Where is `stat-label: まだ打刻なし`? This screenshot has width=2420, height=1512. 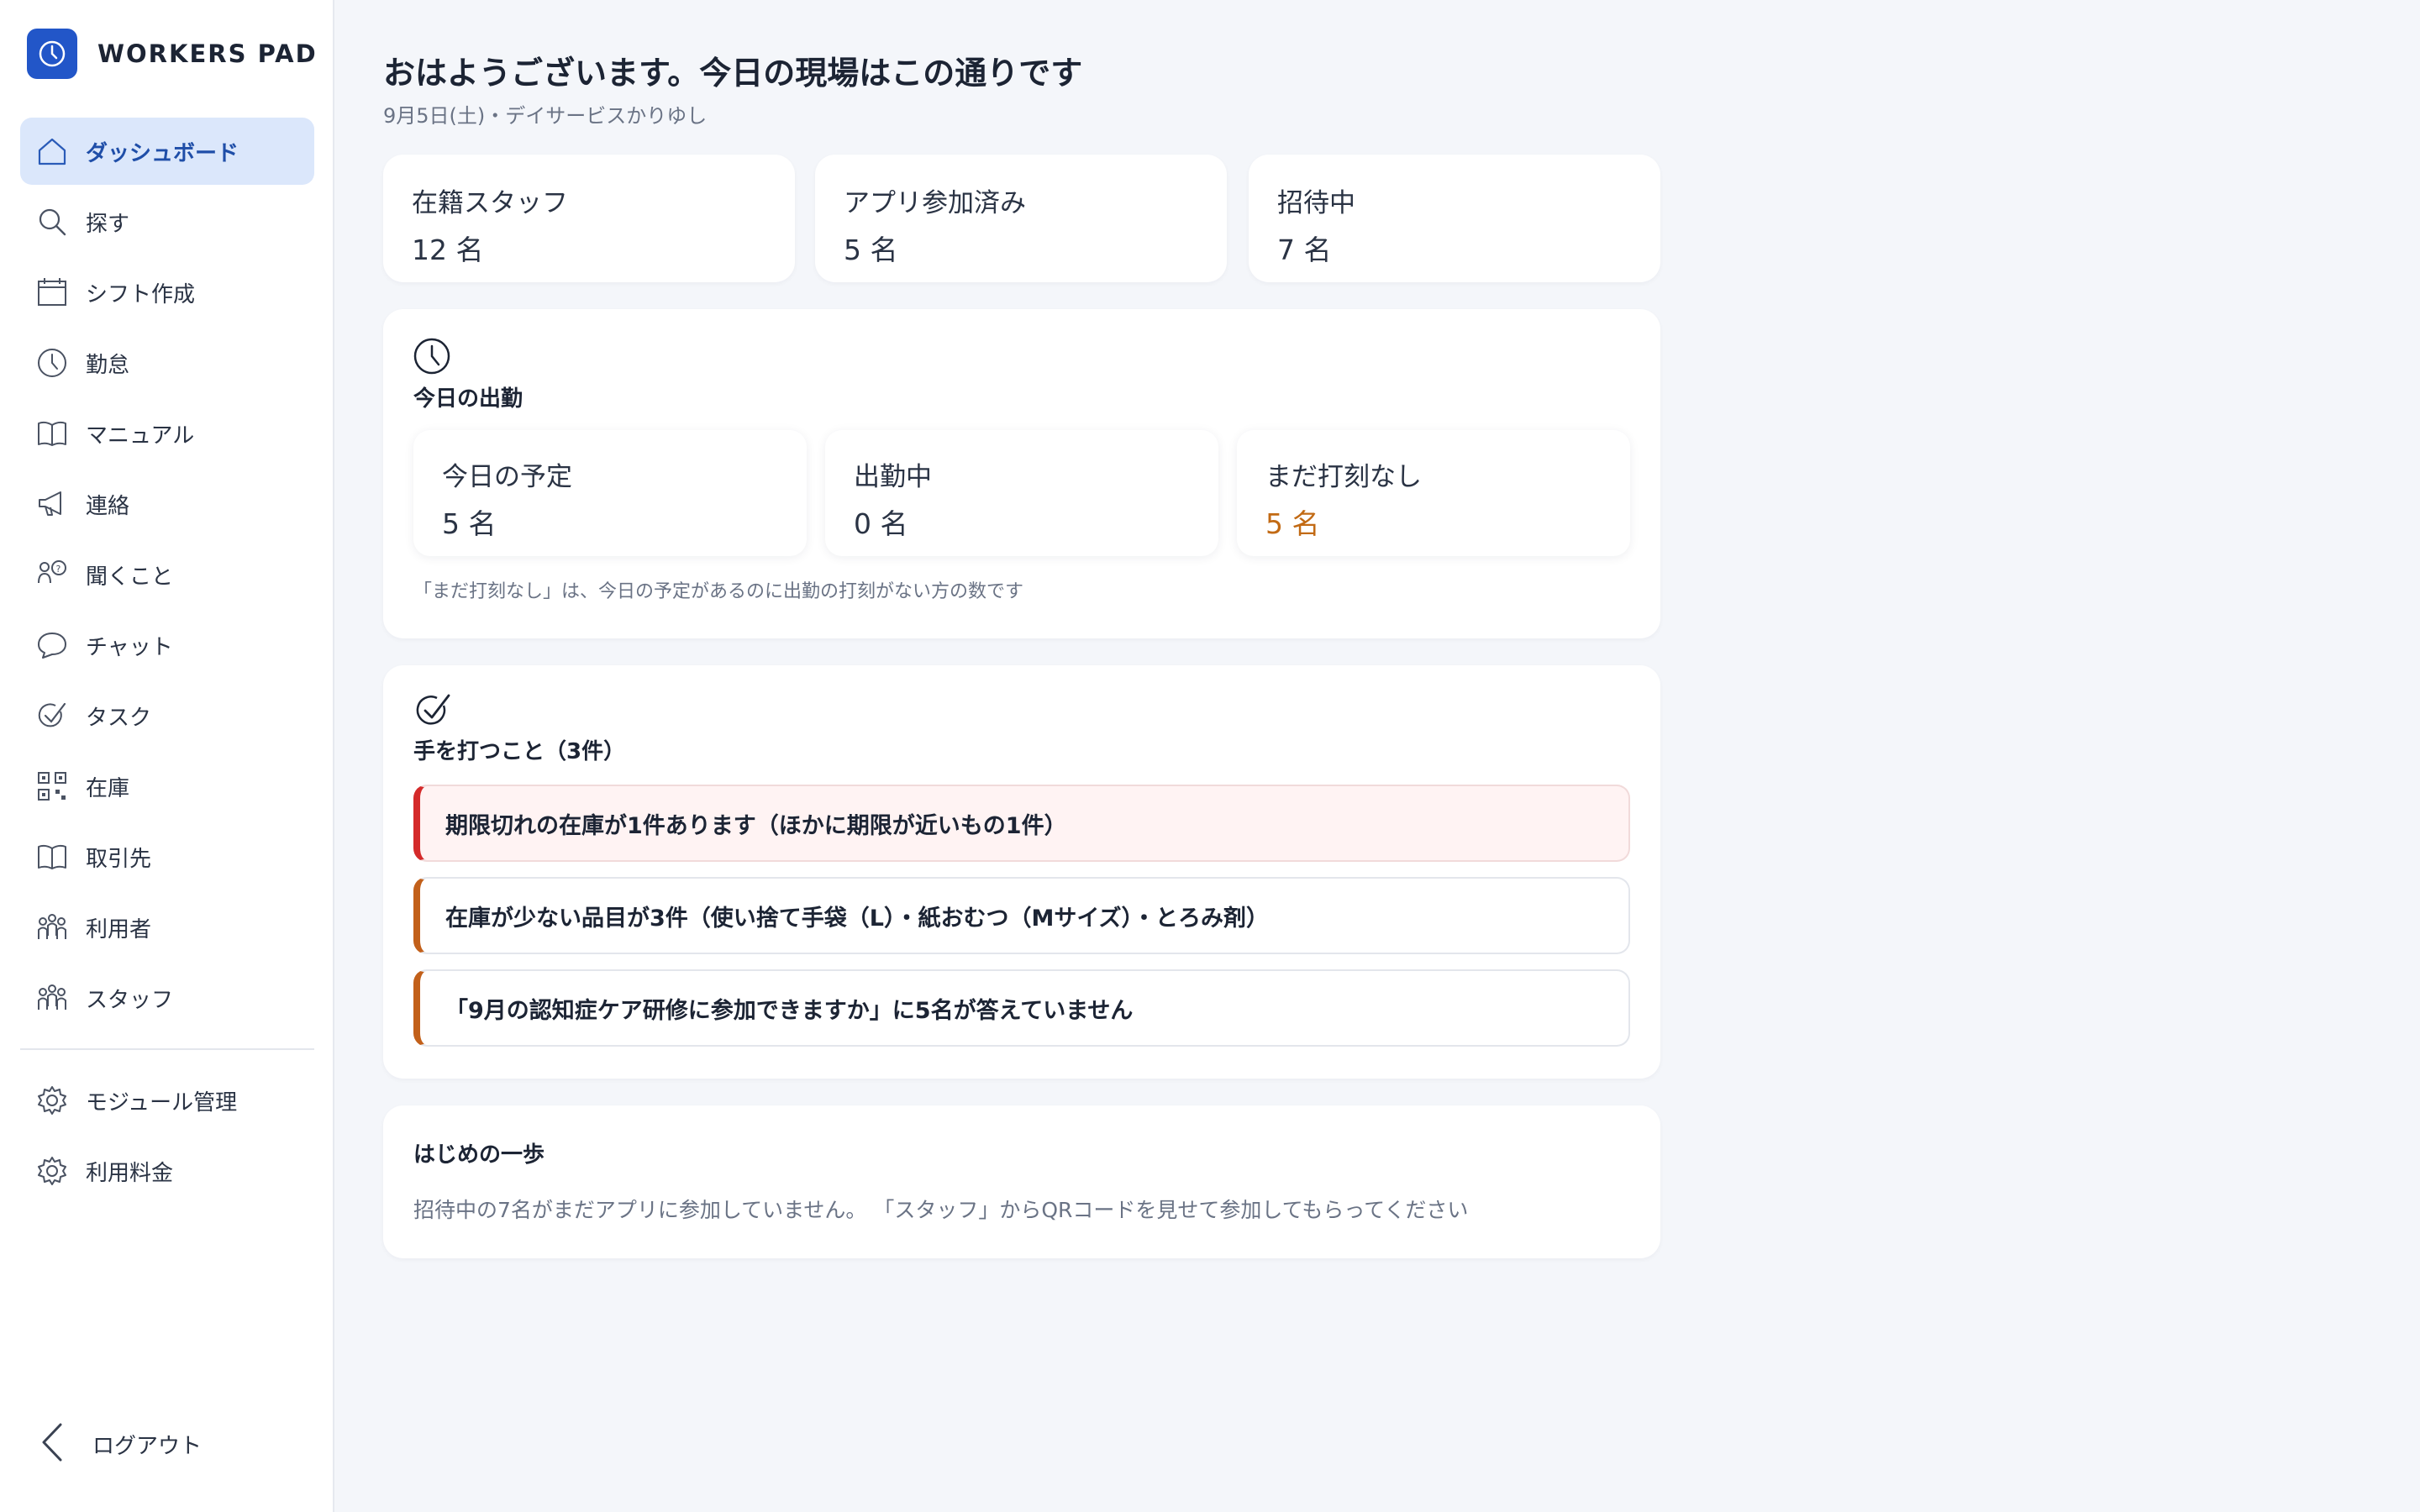
stat-label: まだ打刻なし is located at coordinates (1344, 477).